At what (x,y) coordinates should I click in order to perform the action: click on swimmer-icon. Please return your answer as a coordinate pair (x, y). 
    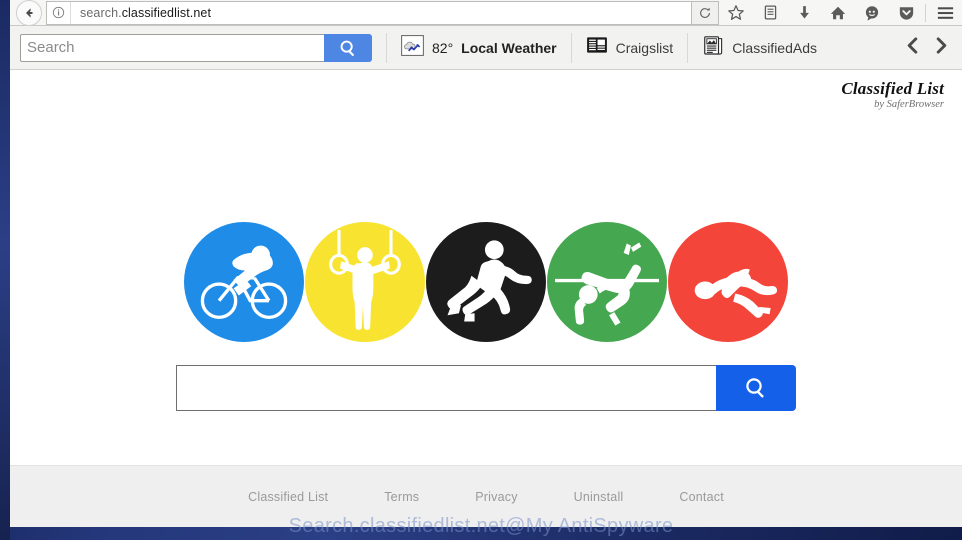
    Looking at the image, I should click on (736, 293).